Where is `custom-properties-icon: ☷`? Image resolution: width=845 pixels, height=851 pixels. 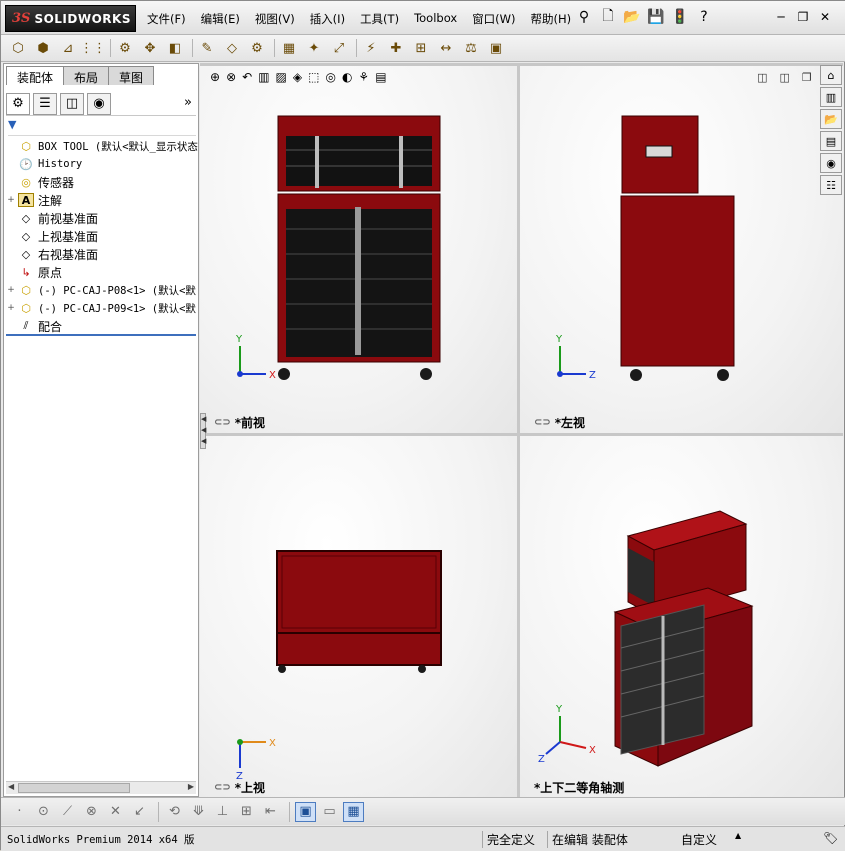 custom-properties-icon: ☷ is located at coordinates (831, 185).